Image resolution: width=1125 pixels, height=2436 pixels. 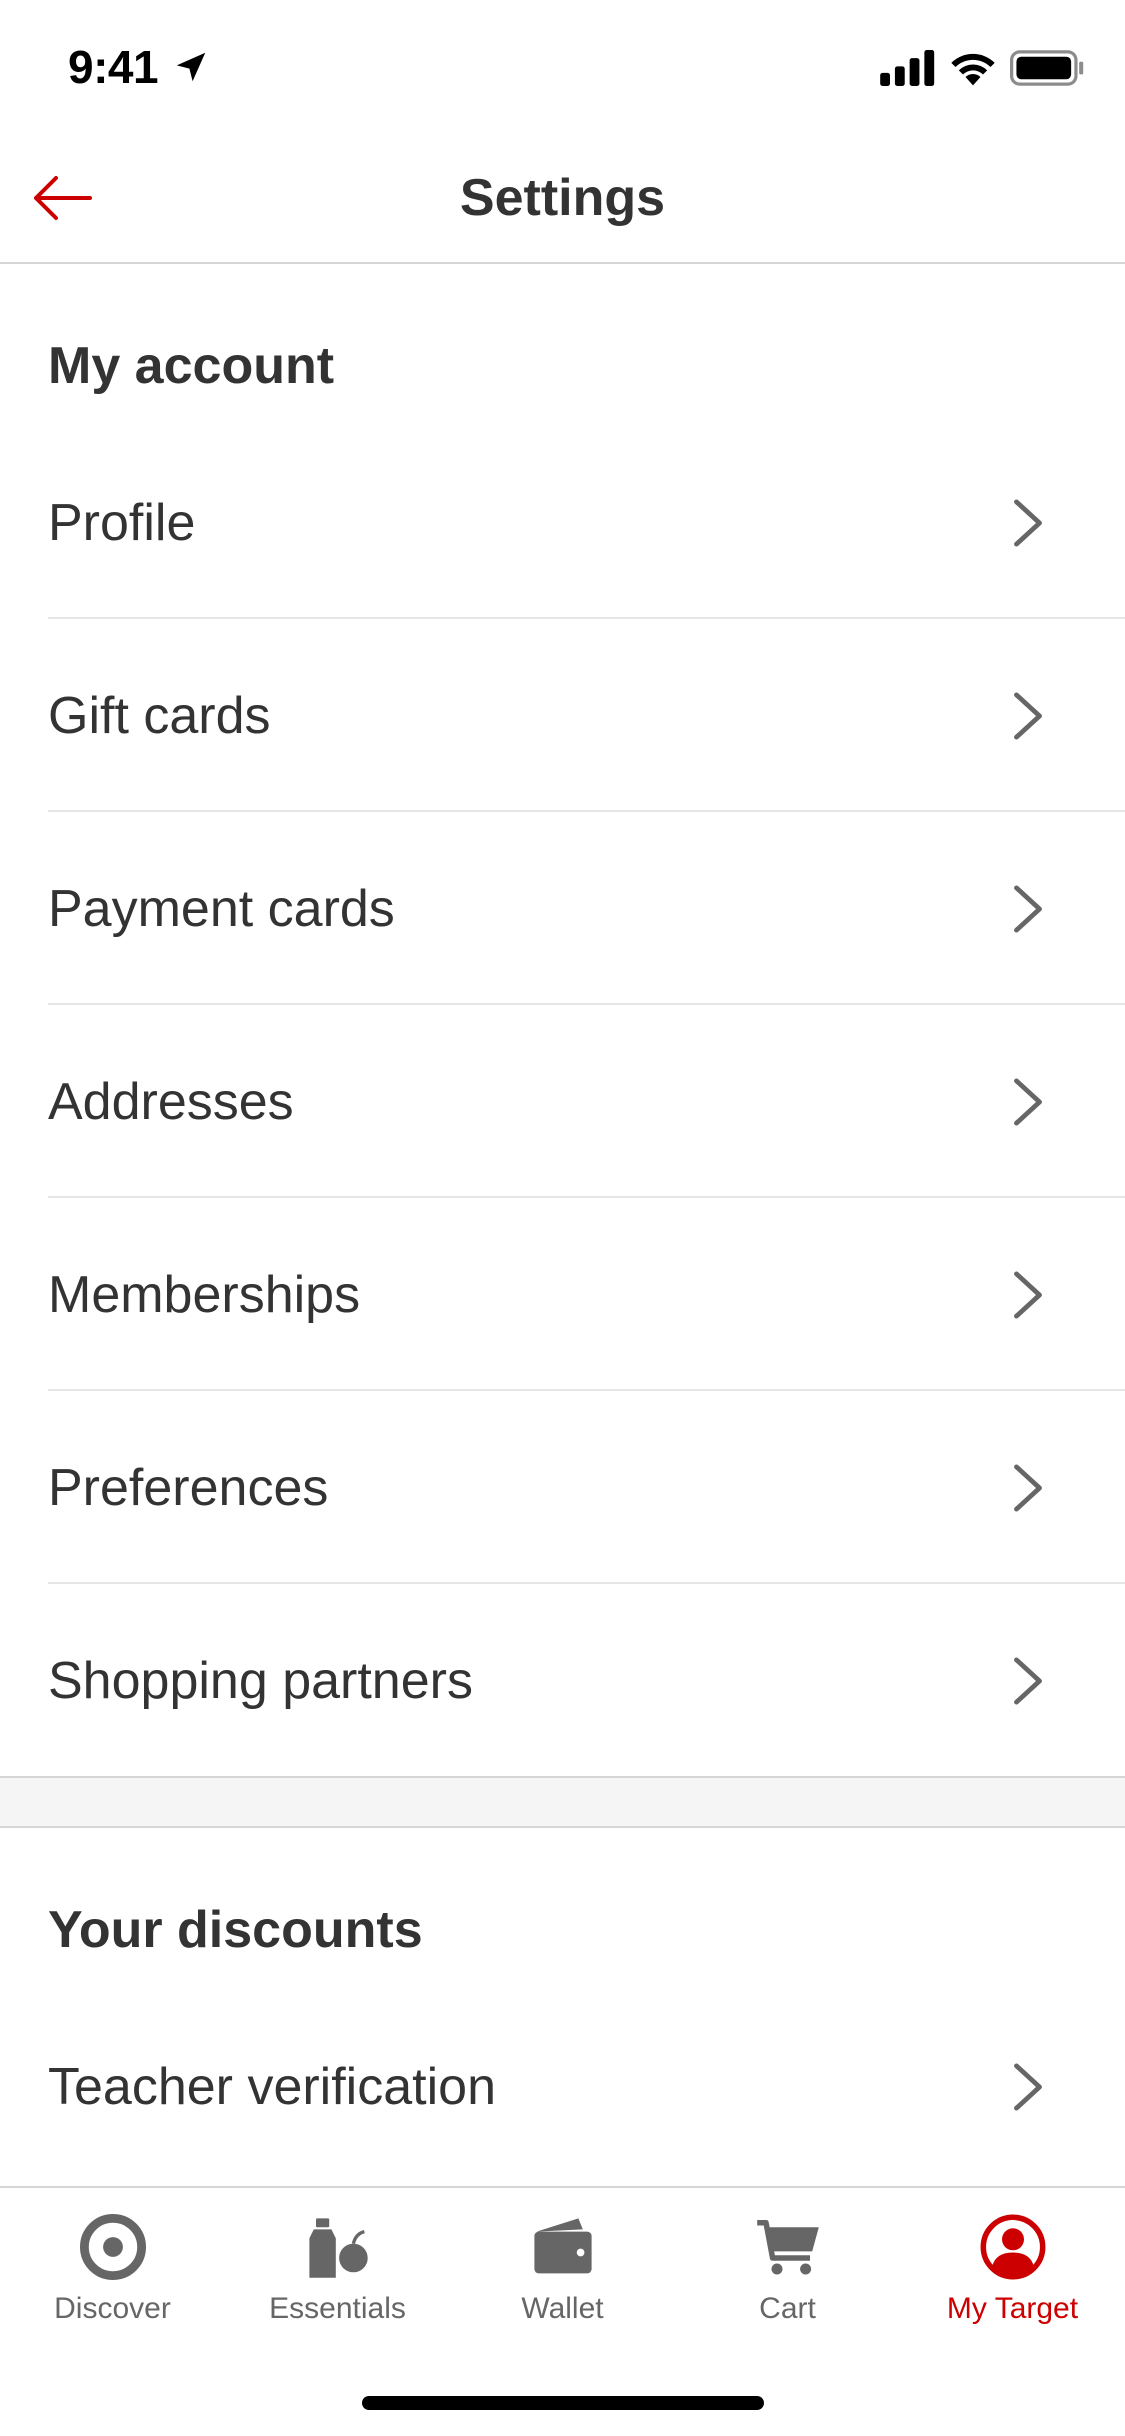 I want to click on settings-row-profile: Profile, so click(x=562, y=522).